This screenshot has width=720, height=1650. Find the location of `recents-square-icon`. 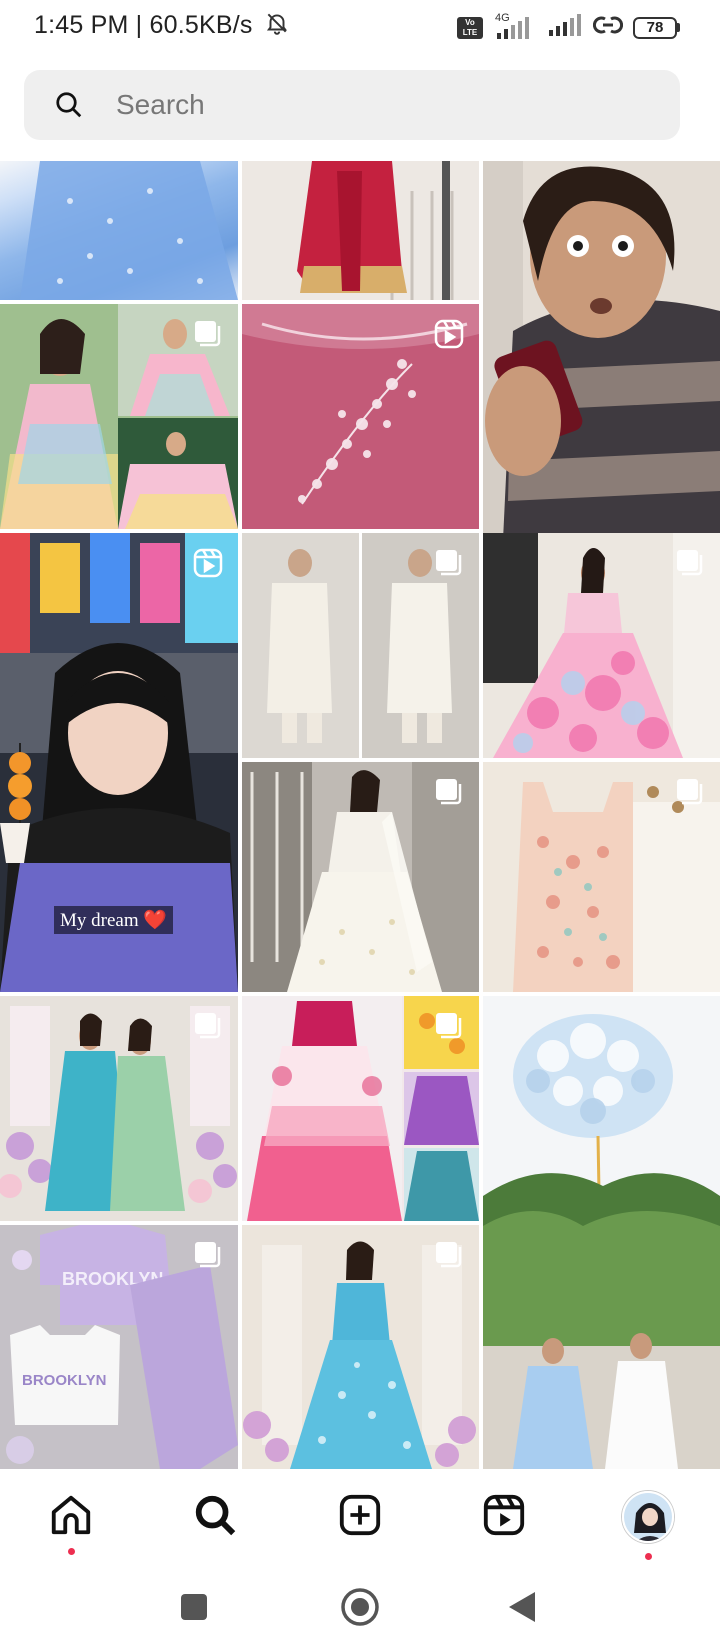

recents-square-icon is located at coordinates (194, 1609).